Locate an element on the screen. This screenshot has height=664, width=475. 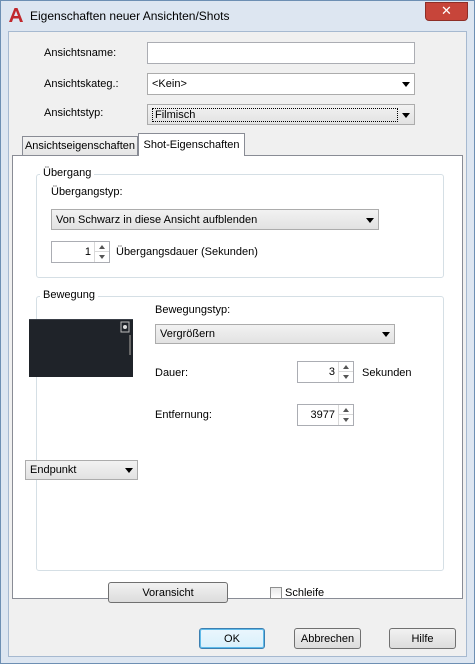
view-category-select: <Kein> is located at coordinates (281, 84).